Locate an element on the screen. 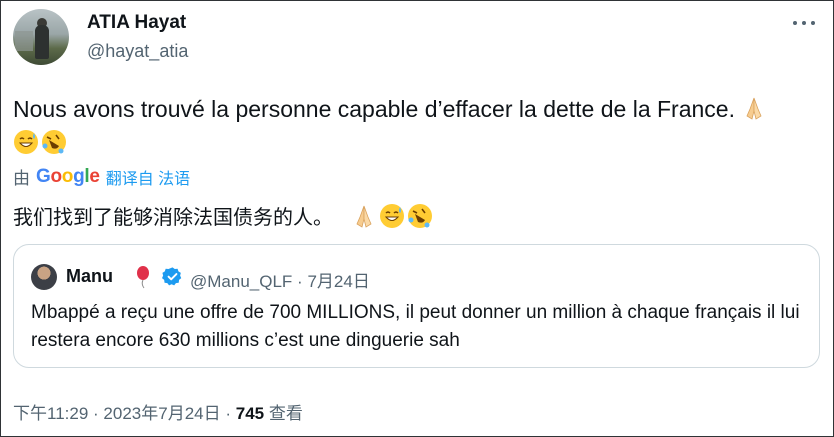 This screenshot has width=834, height=437. avatar-background is located at coordinates (24, 41).